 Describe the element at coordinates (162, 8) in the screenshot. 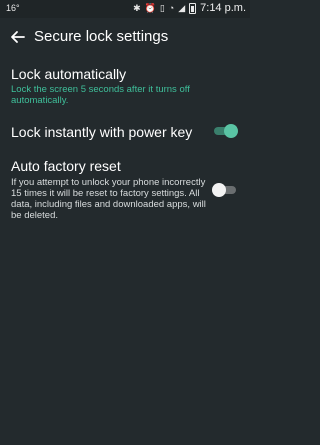

I see `vibrate-icon: ▯` at that location.